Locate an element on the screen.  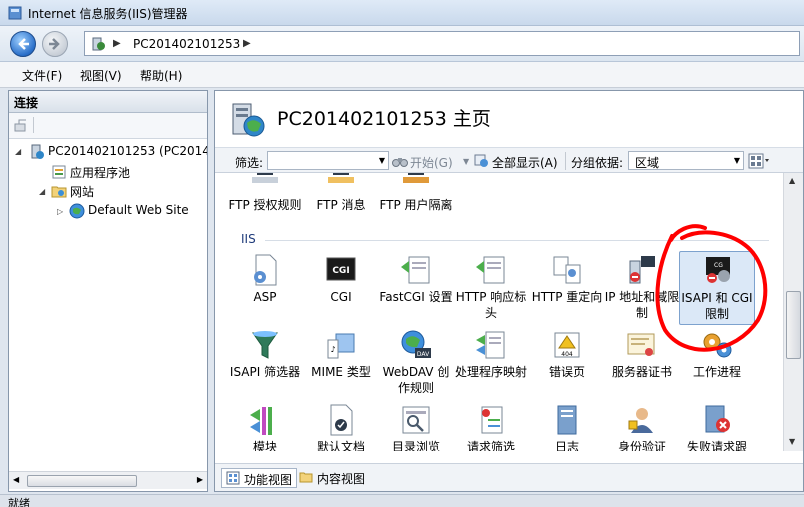
logging-icon is located at coordinates (567, 420).